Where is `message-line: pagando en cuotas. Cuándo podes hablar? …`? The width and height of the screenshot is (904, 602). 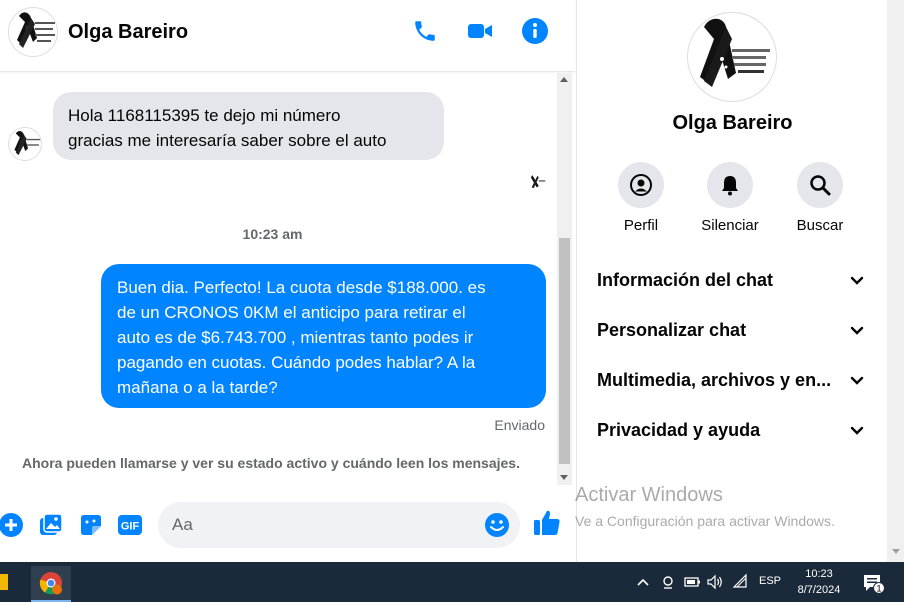 message-line: pagando en cuotas. Cuándo podes hablar? … is located at coordinates (296, 362).